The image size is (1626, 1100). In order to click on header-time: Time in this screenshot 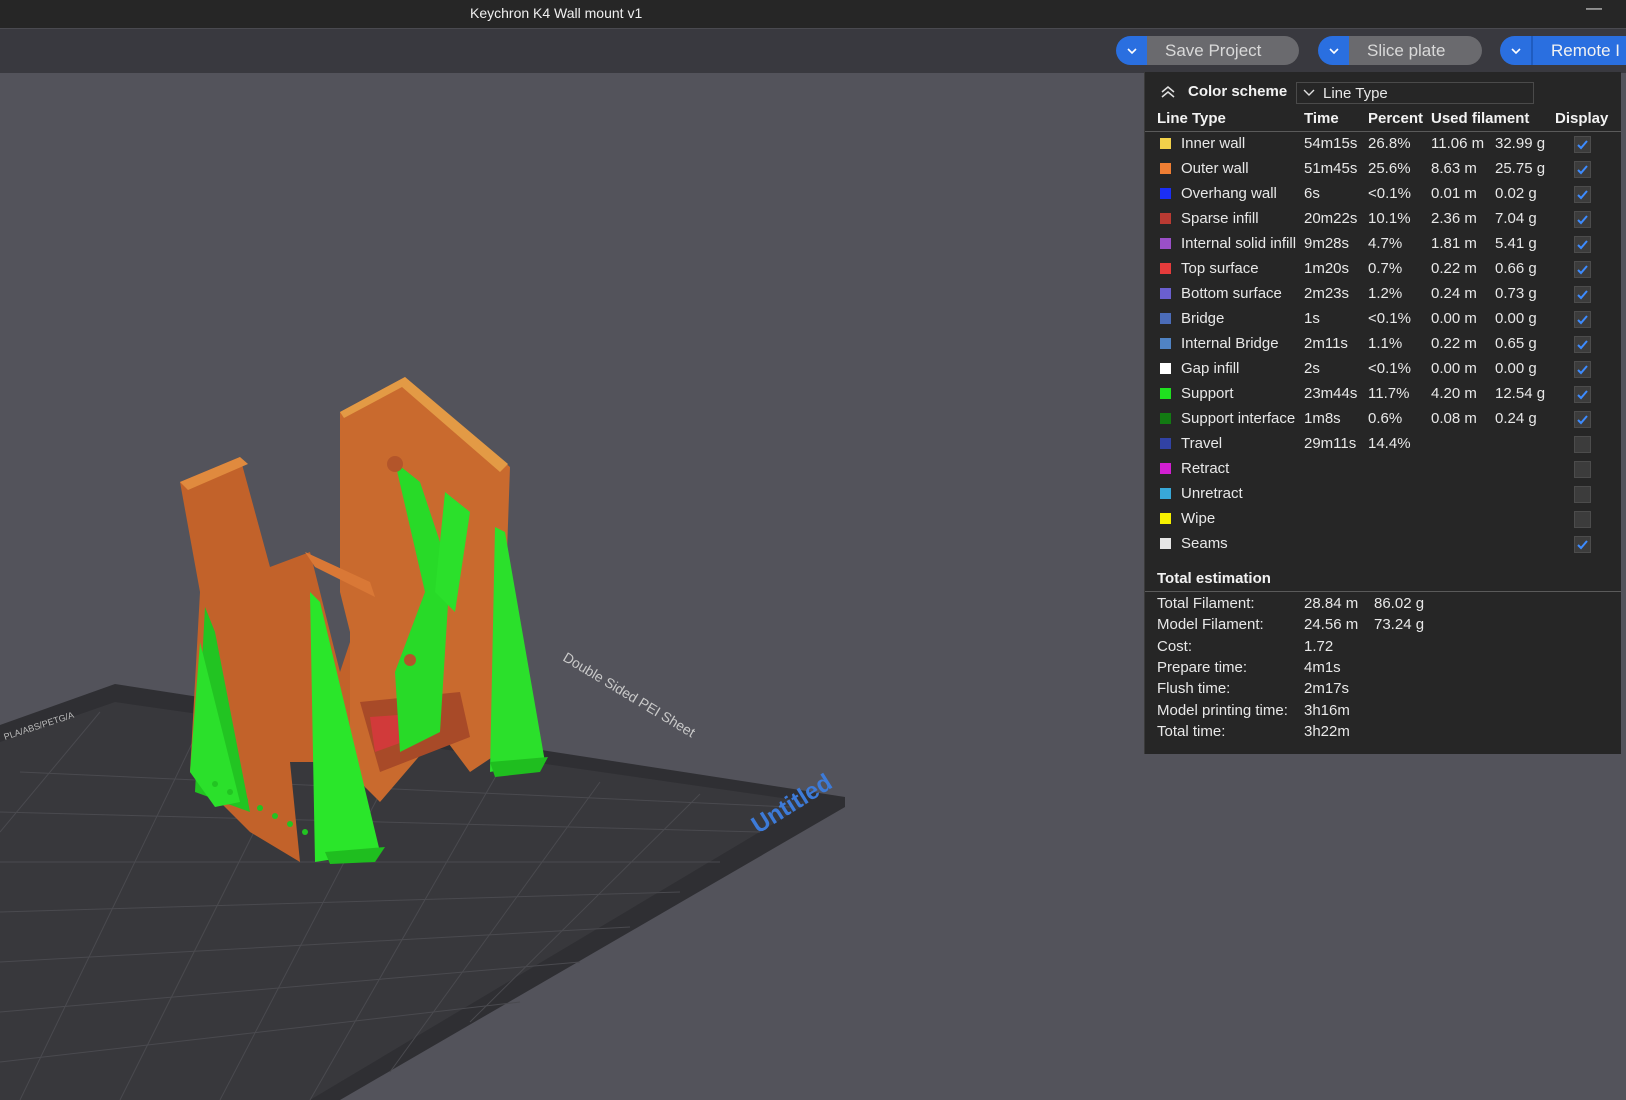, I will do `click(1321, 118)`.